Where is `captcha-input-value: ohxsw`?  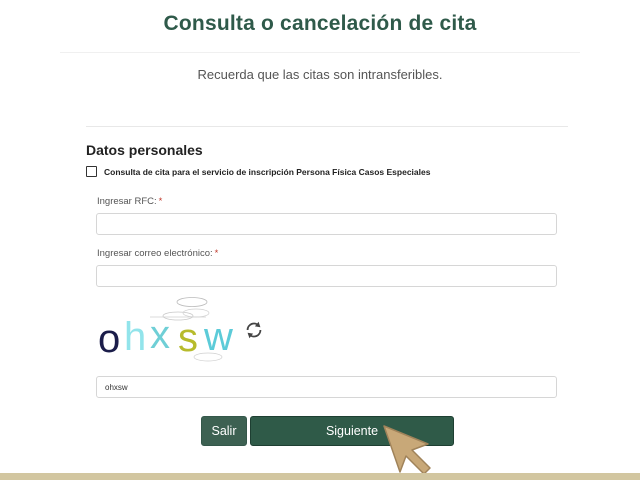
captcha-input-value: ohxsw is located at coordinates (116, 387).